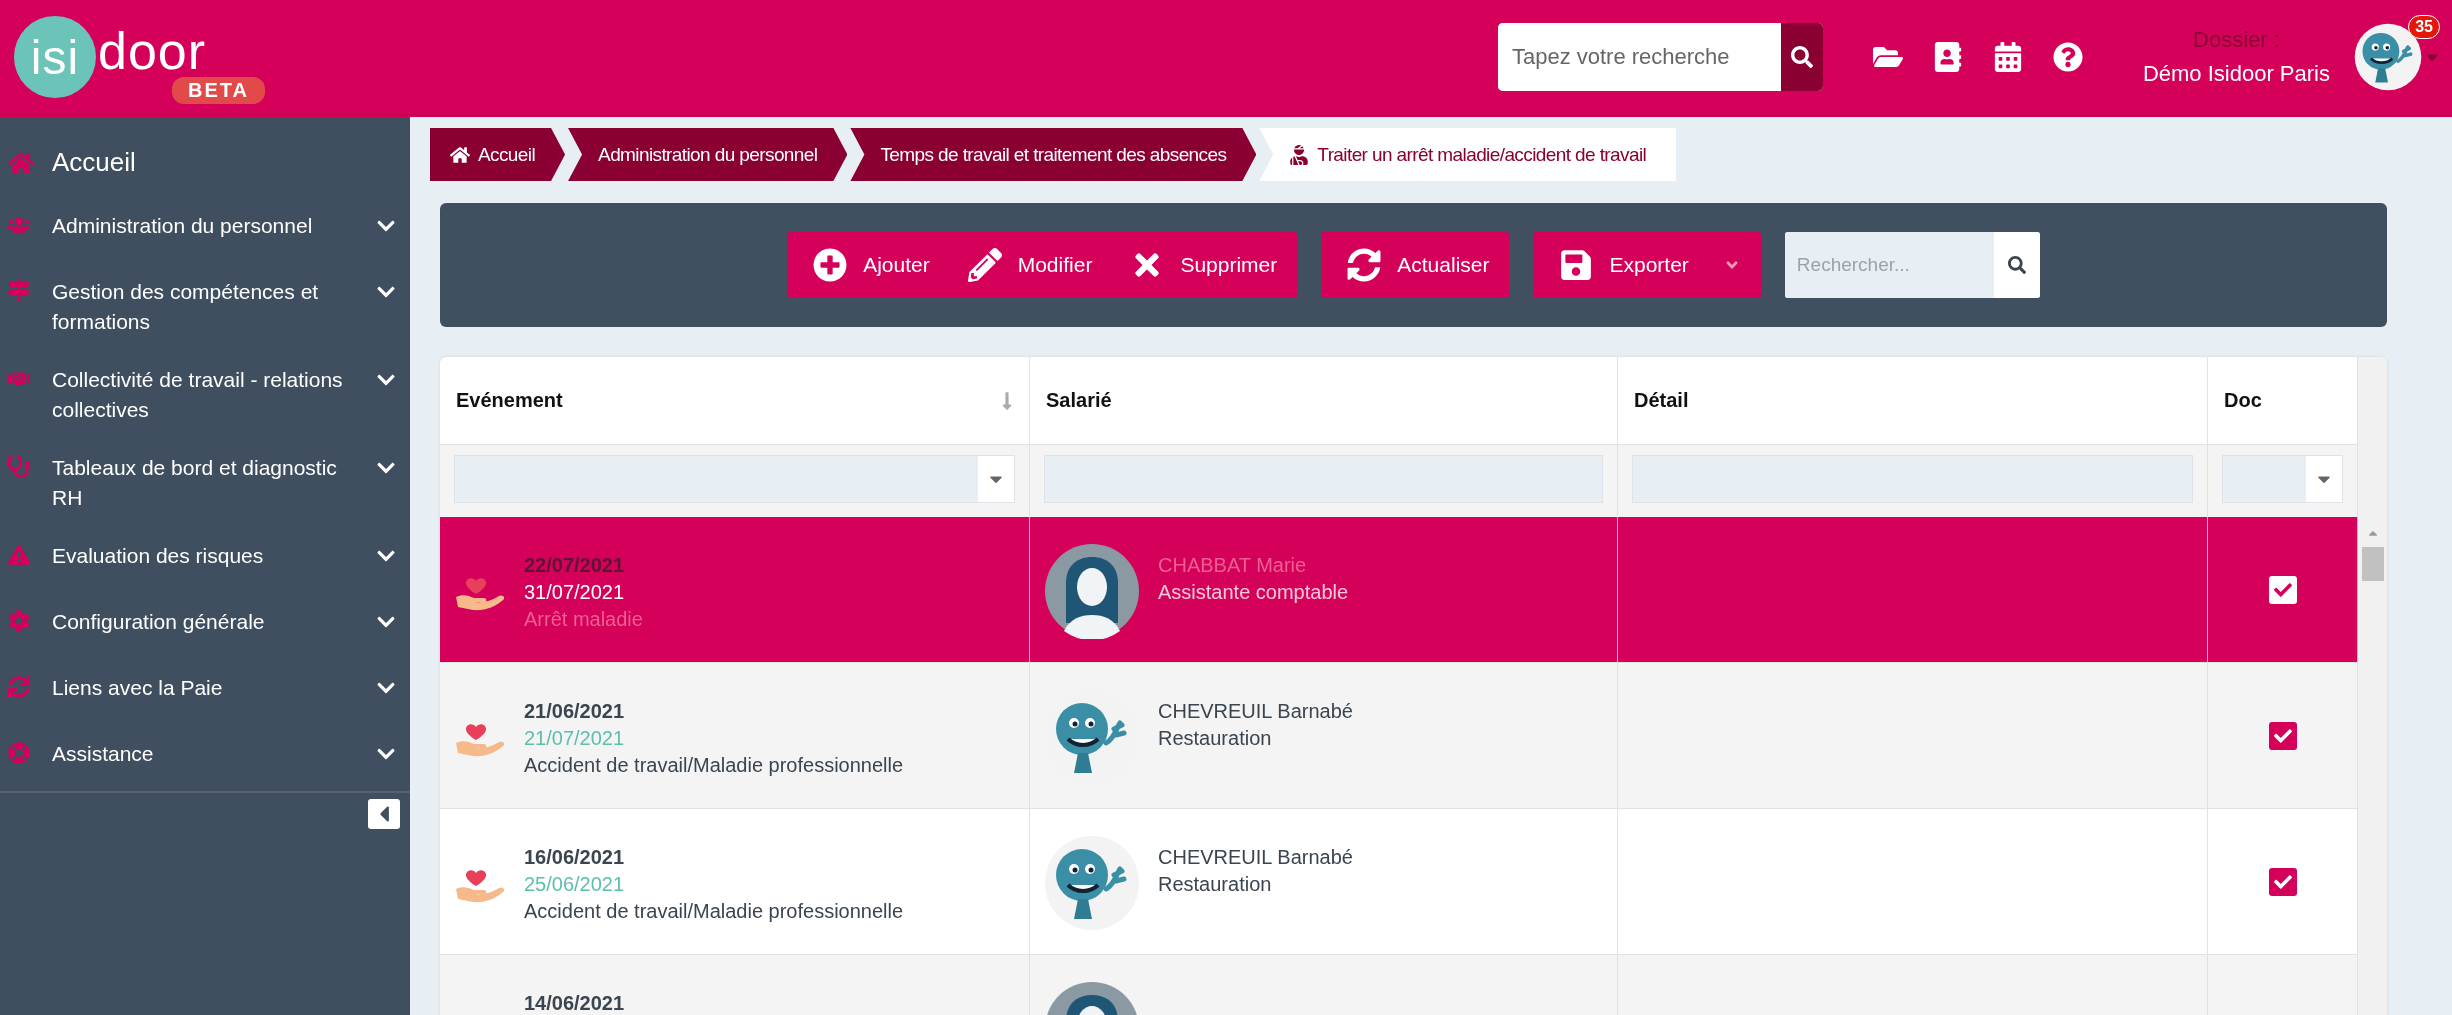 This screenshot has height=1015, width=2452. I want to click on start-date: 21/06/2021, so click(575, 711).